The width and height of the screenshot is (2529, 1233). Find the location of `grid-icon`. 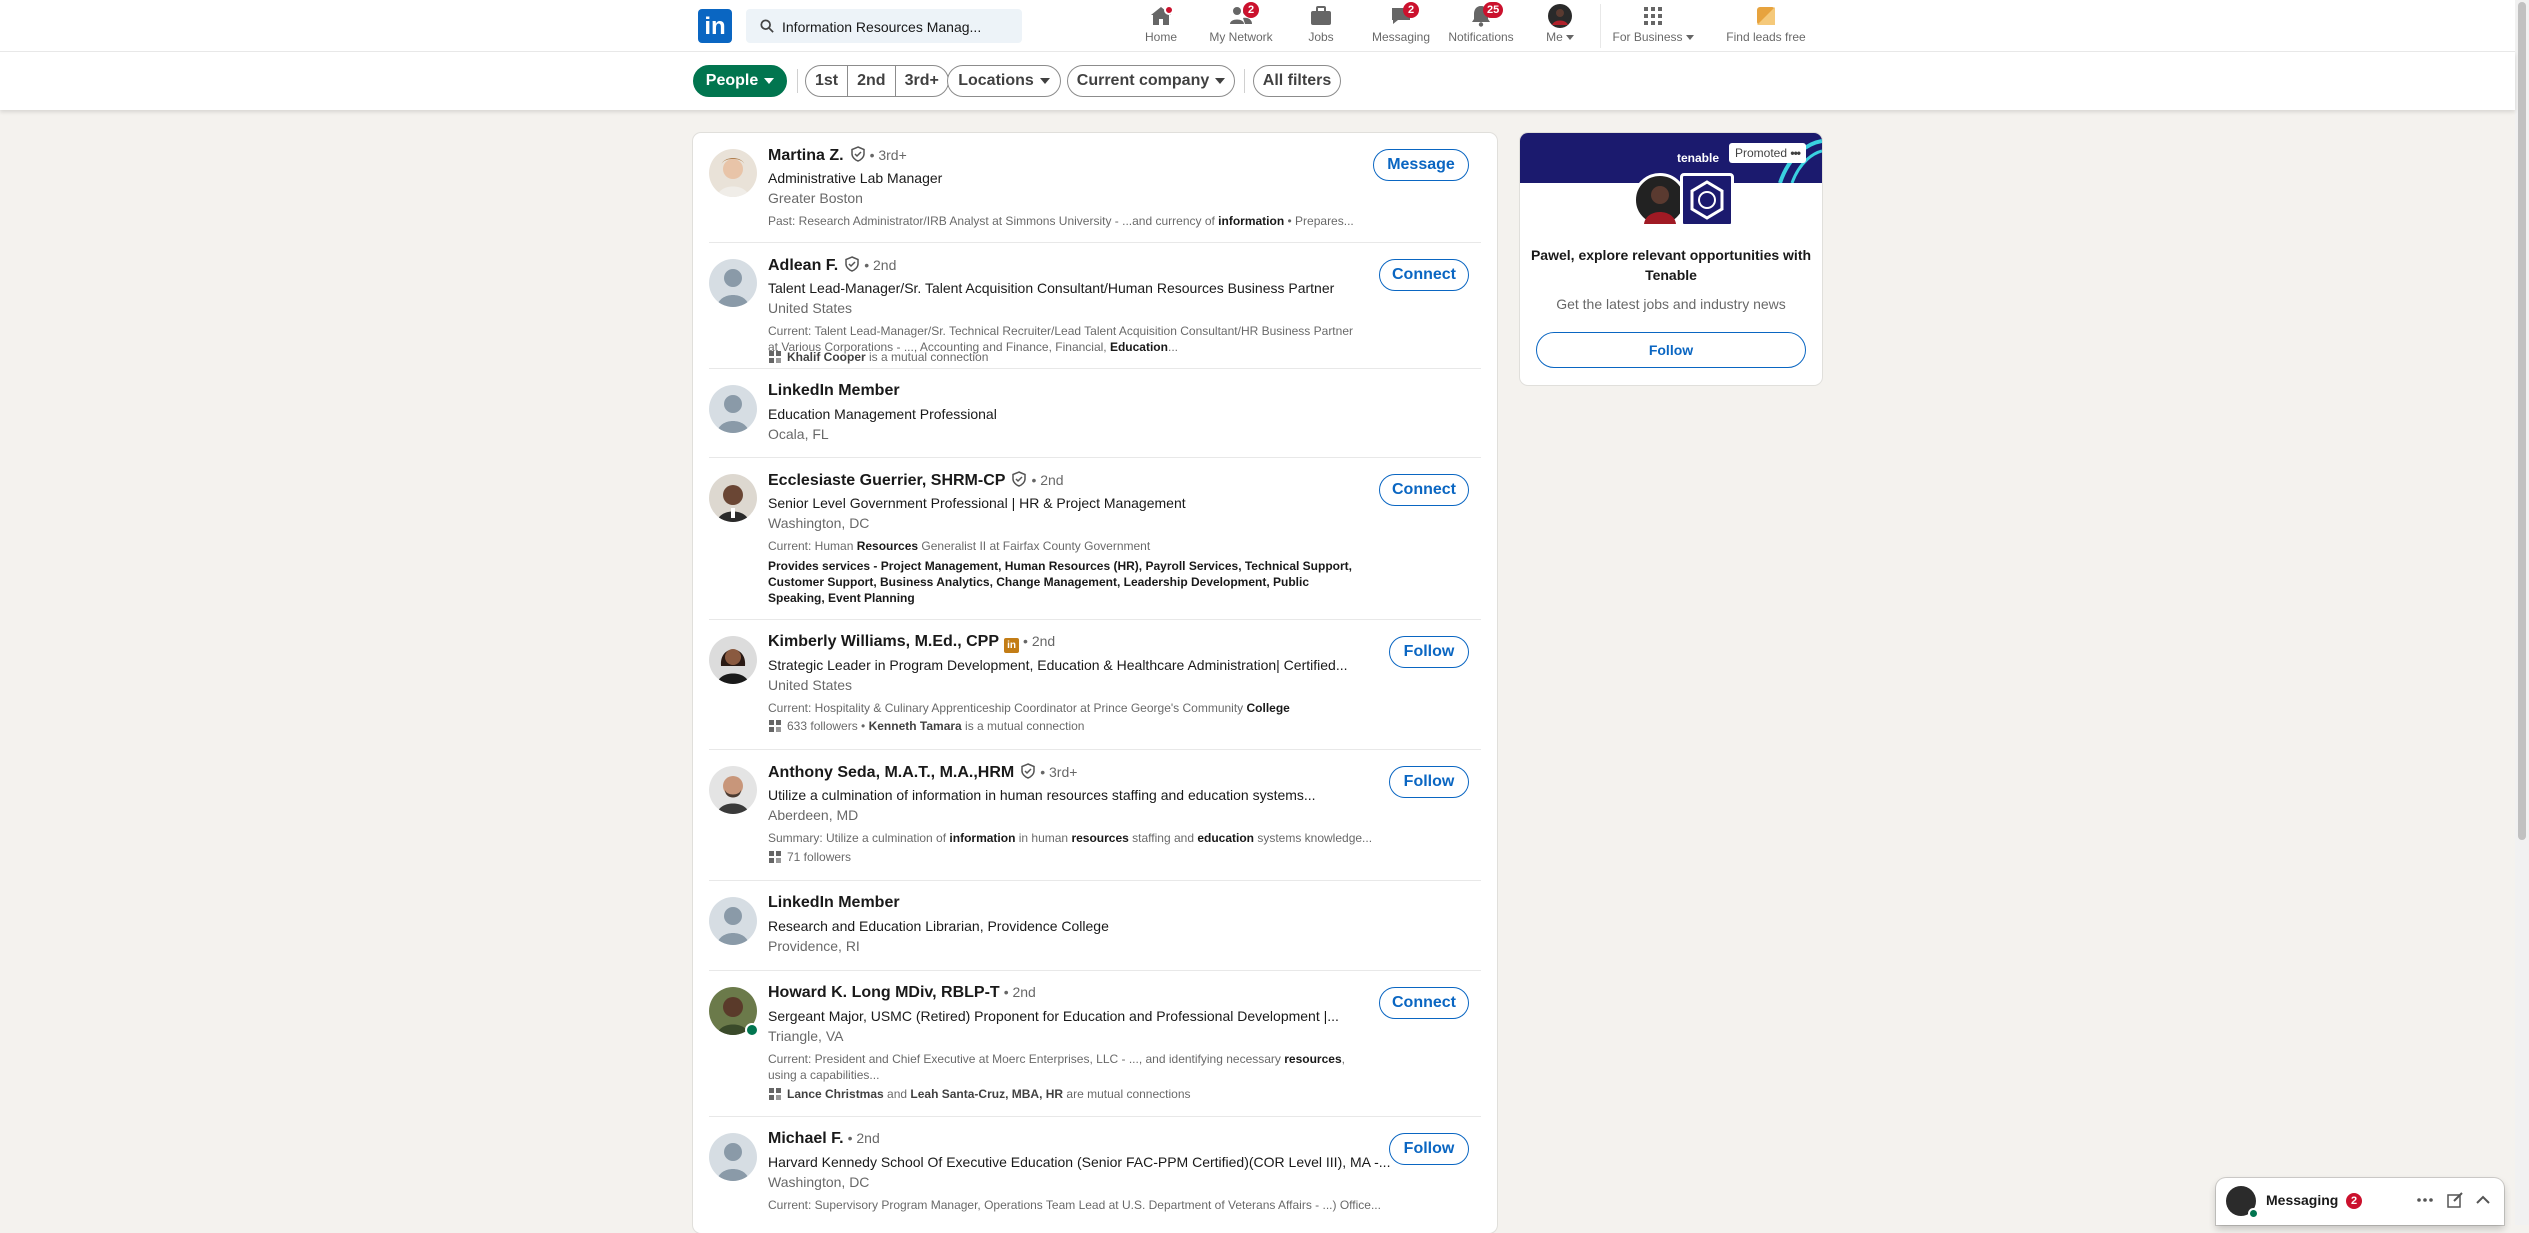

grid-icon is located at coordinates (1653, 16).